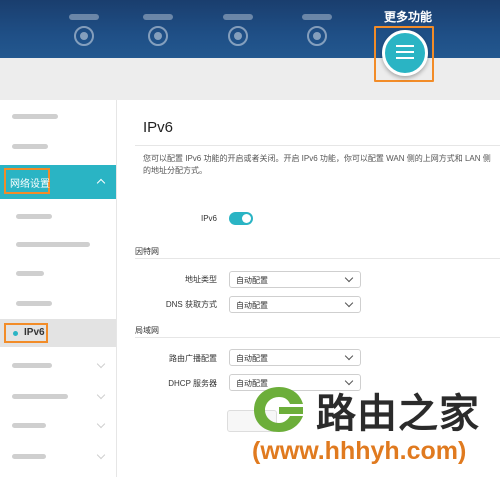 The width and height of the screenshot is (500, 477). I want to click on more-functions-label: 更多功能, so click(408, 17).